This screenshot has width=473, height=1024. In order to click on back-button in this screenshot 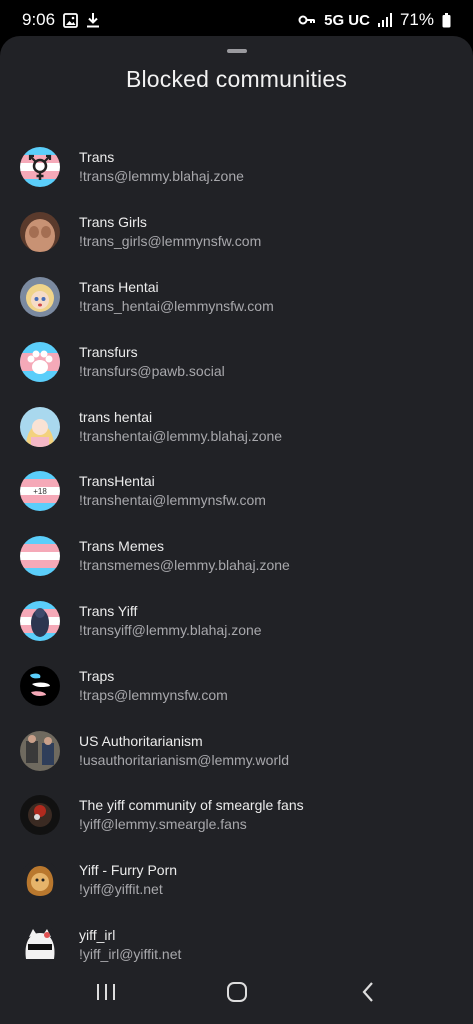, I will do `click(368, 992)`.